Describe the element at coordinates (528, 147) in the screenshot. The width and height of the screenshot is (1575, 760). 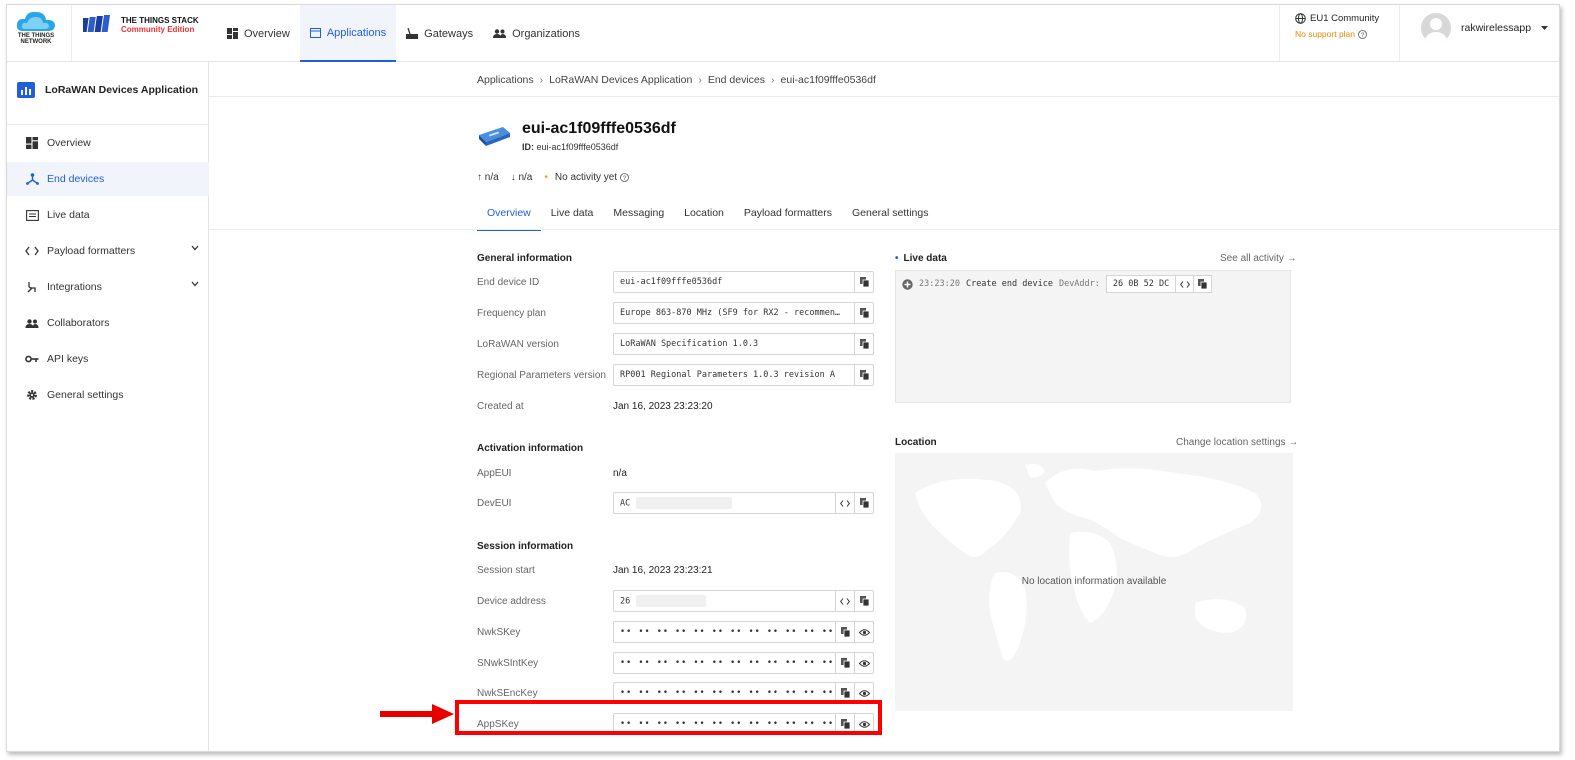
I see `device-id-label: ID:` at that location.